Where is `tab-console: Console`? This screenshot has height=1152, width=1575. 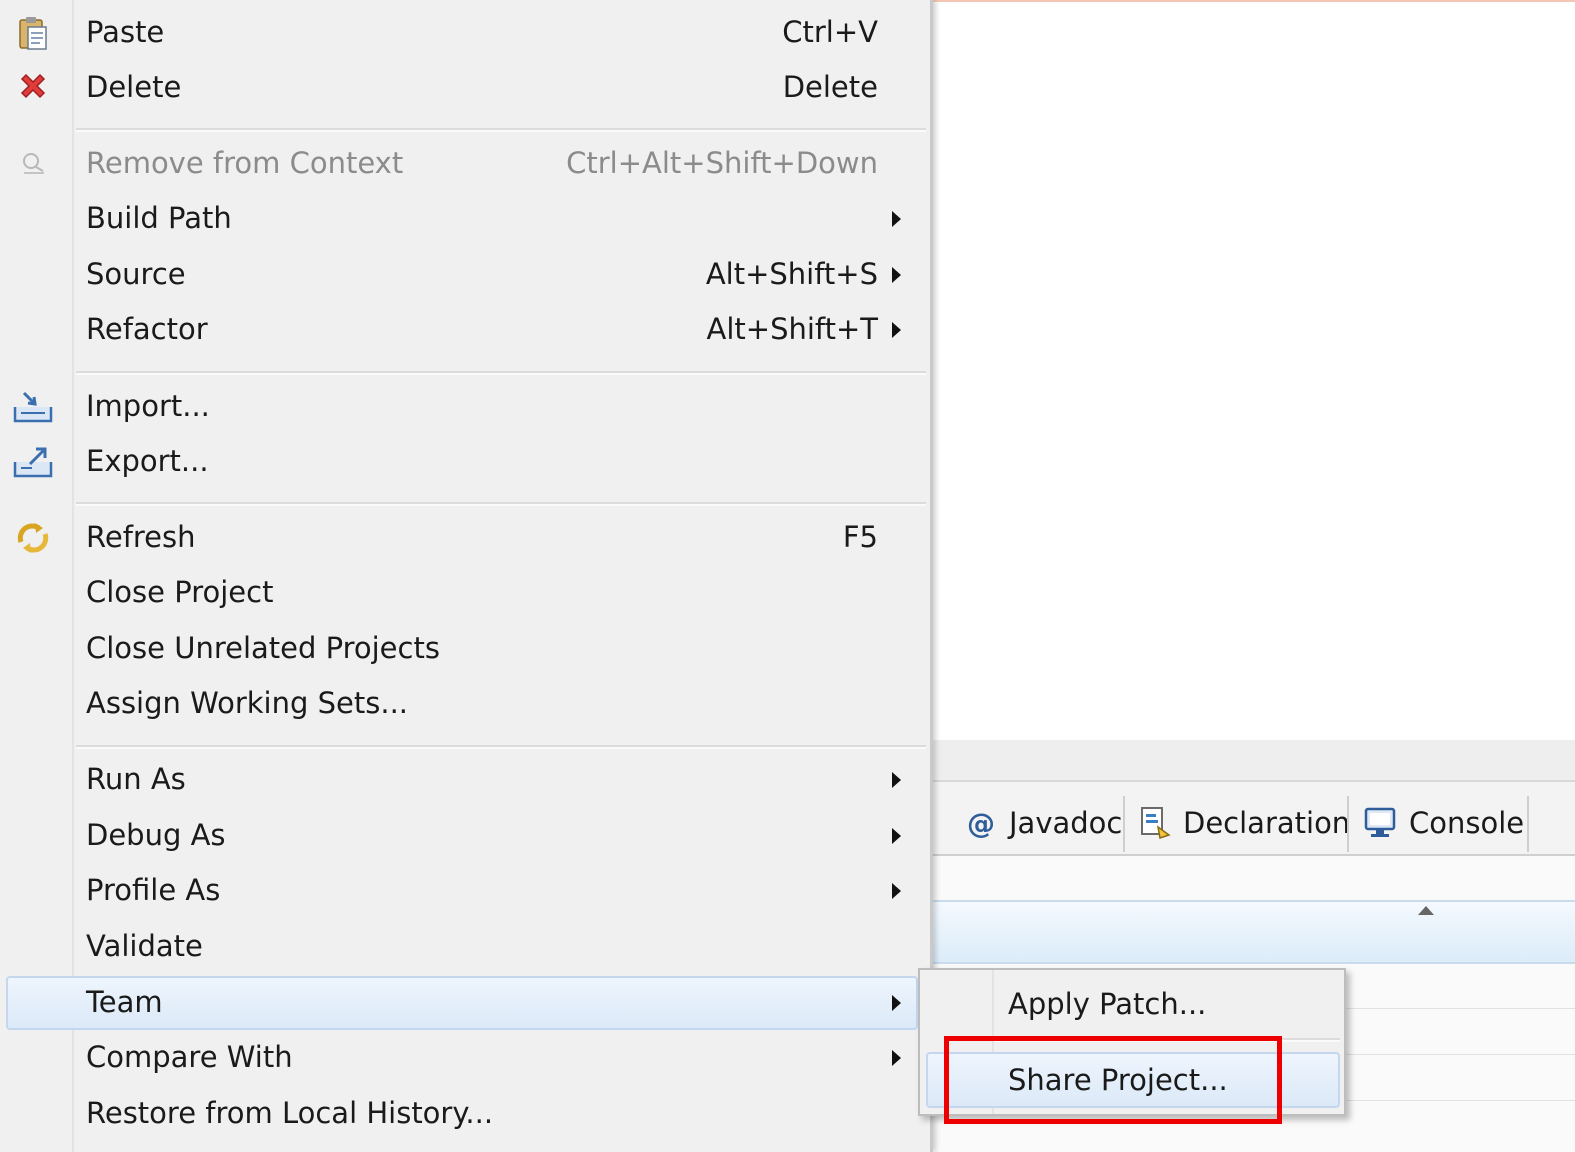 tab-console: Console is located at coordinates (1443, 823).